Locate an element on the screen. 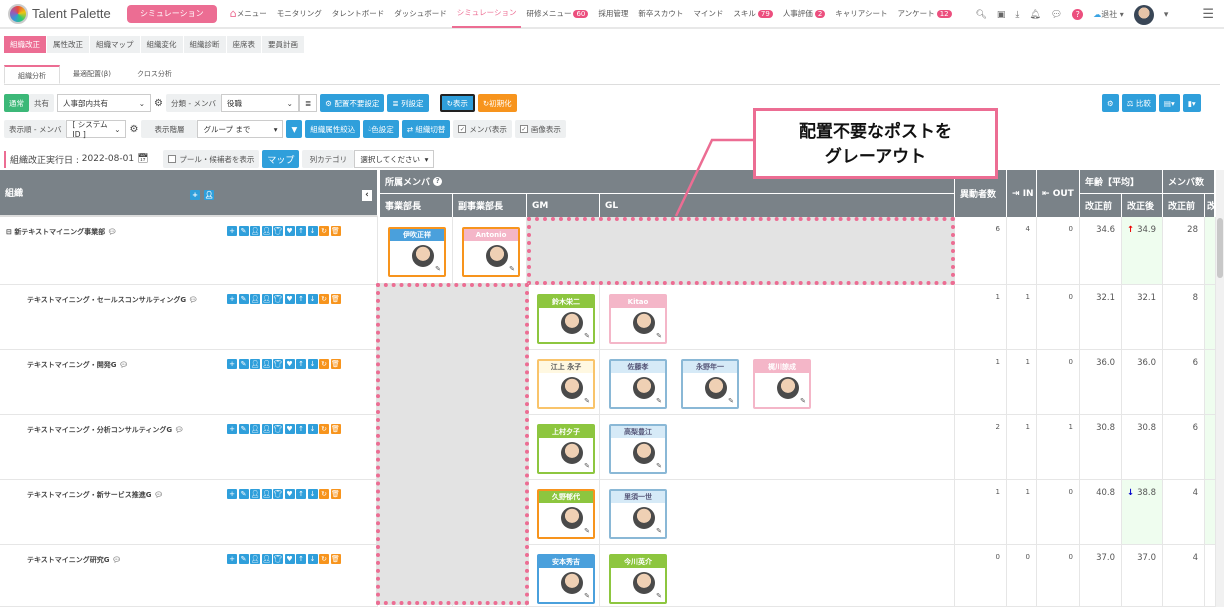 This screenshot has height=607, width=1224. nav-item: 採用管理 is located at coordinates (613, 14).